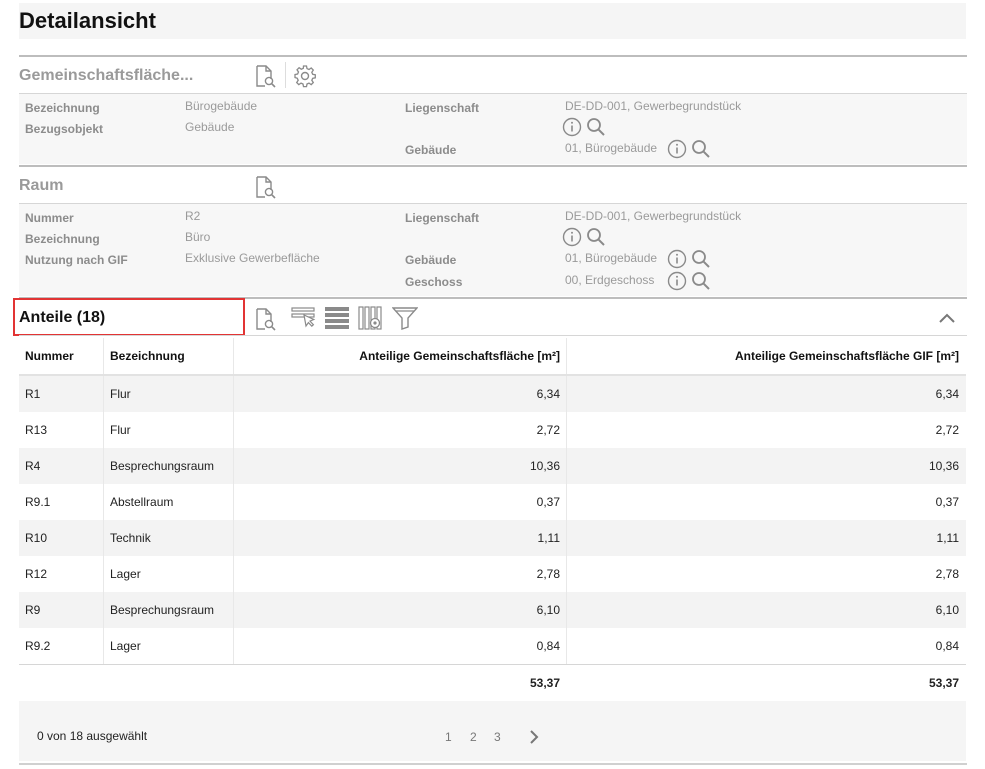 This screenshot has width=985, height=769. Describe the element at coordinates (405, 318) in the screenshot. I see `filter-icon` at that location.